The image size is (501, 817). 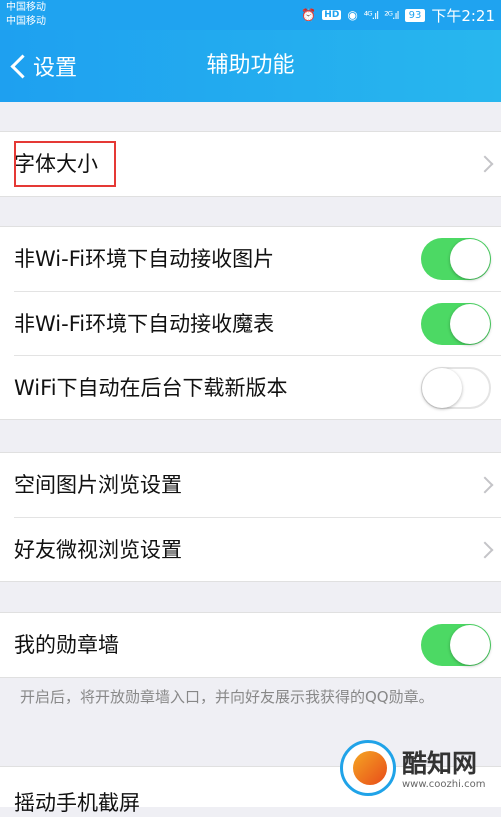 I want to click on row-label: 好友微视浏览设置, so click(x=98, y=550).